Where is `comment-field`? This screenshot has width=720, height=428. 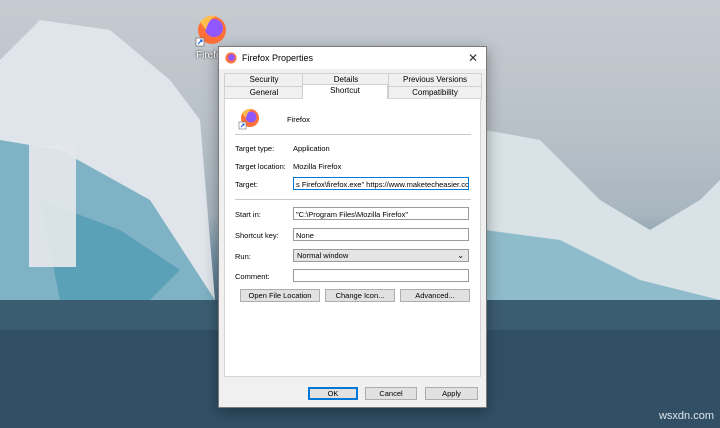
comment-field is located at coordinates (381, 275).